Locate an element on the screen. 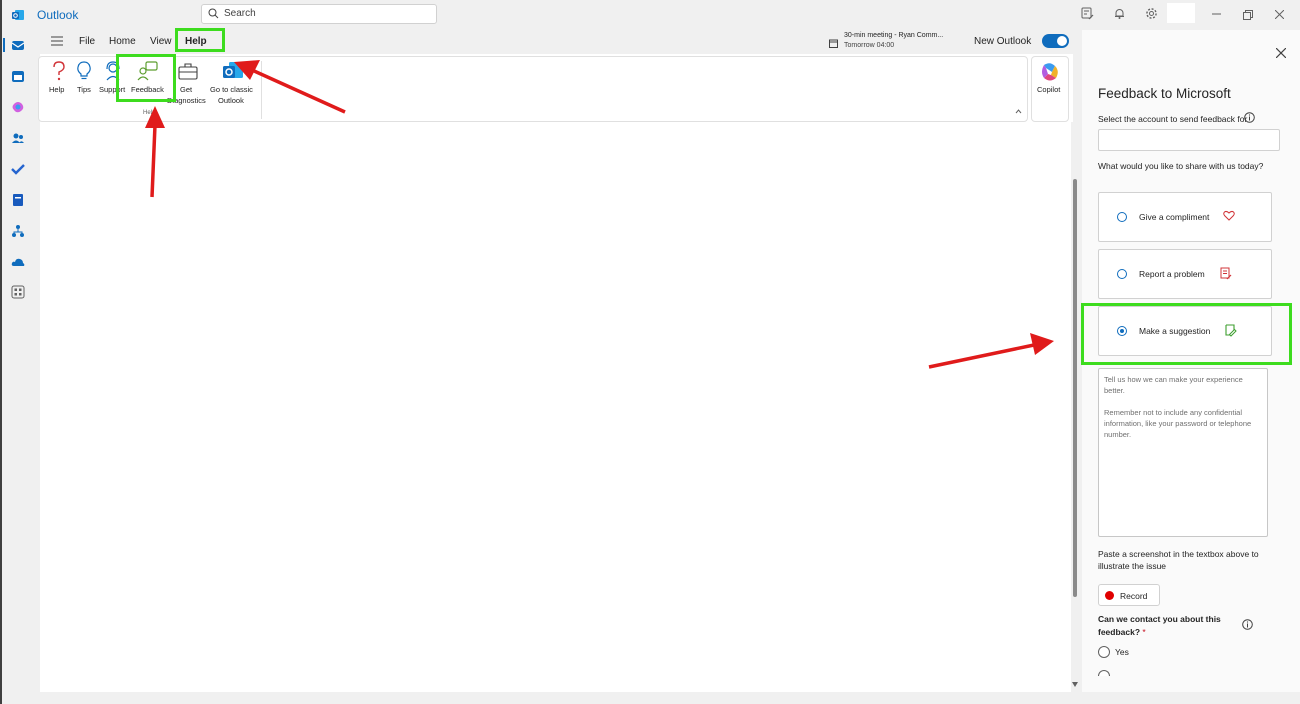 This screenshot has width=1300, height=704. outlook-logo-icon is located at coordinates (18, 15).